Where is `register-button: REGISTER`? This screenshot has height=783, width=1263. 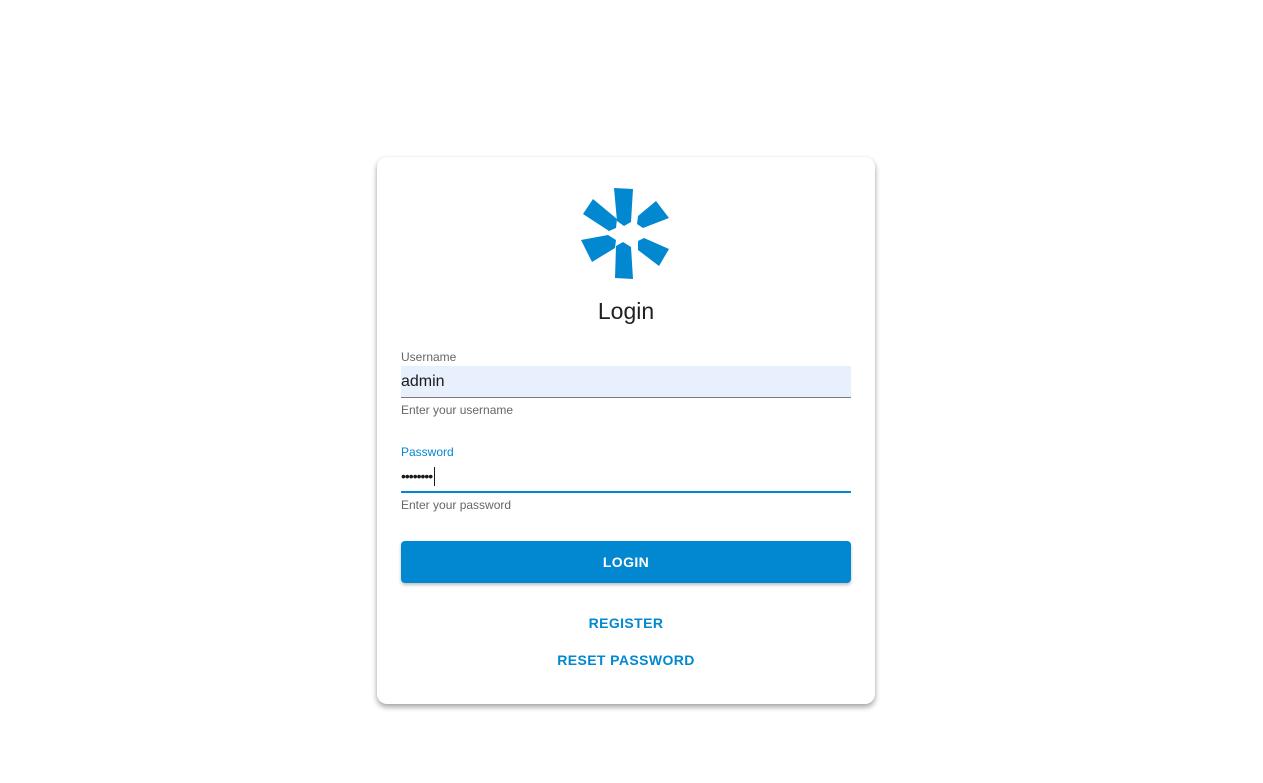 register-button: REGISTER is located at coordinates (626, 623).